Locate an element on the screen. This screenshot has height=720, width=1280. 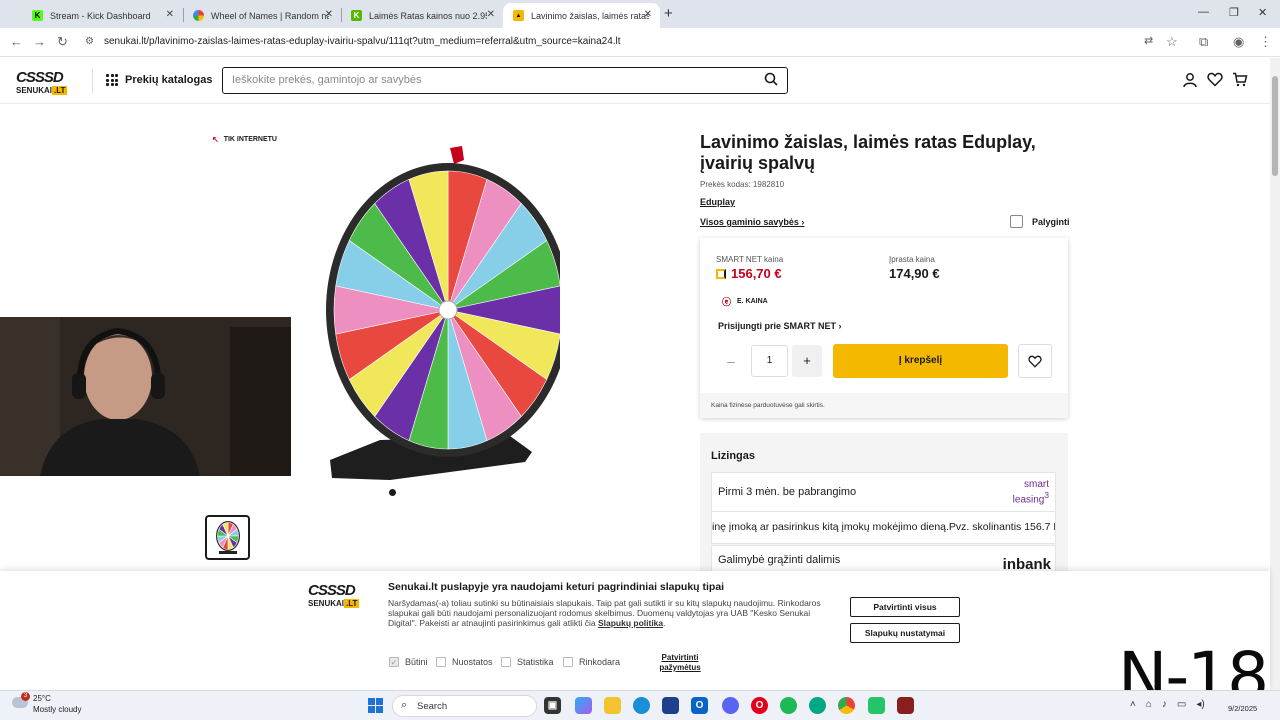
cookie-category-required: ✓ Būtini is located at coordinates (408, 662).